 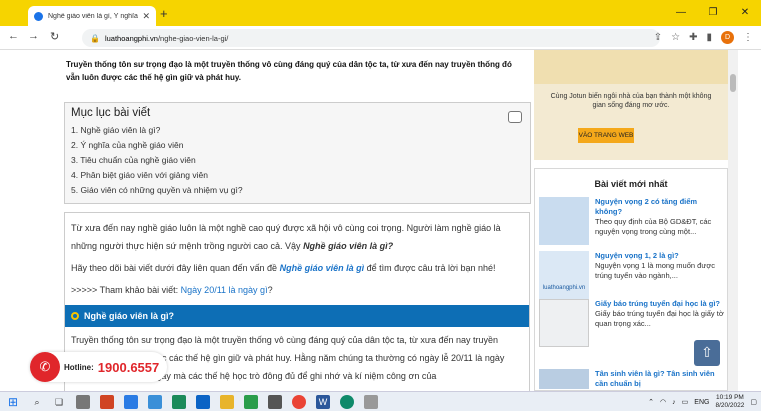 What do you see at coordinates (111, 113) in the screenshot?
I see `toc-title: Mục lục bài viết` at bounding box center [111, 113].